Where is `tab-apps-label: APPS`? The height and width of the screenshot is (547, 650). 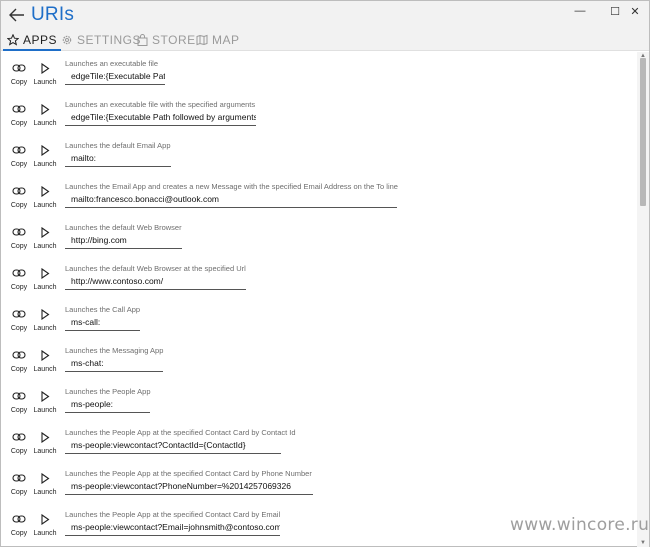
tab-apps-label: APPS is located at coordinates (40, 40).